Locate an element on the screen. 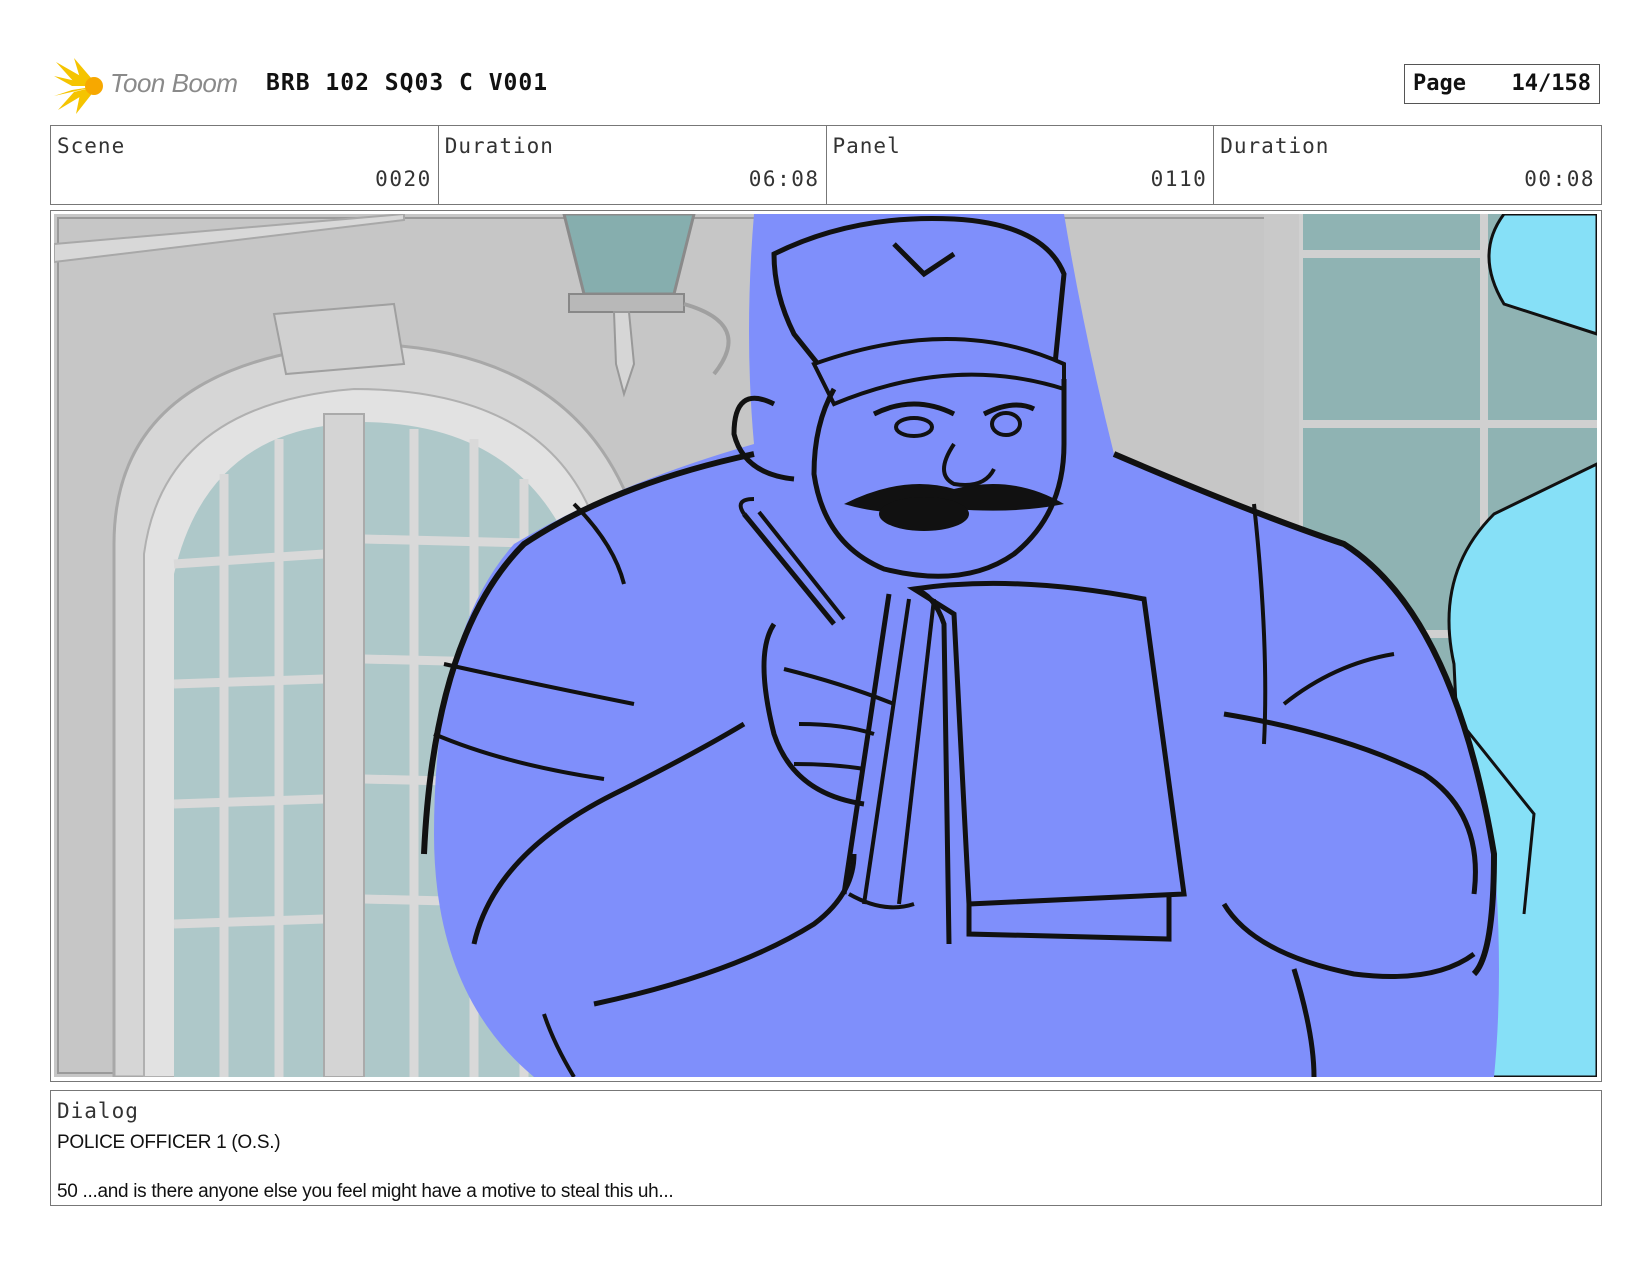 The image size is (1650, 1275). page-label: Page is located at coordinates (1439, 83).